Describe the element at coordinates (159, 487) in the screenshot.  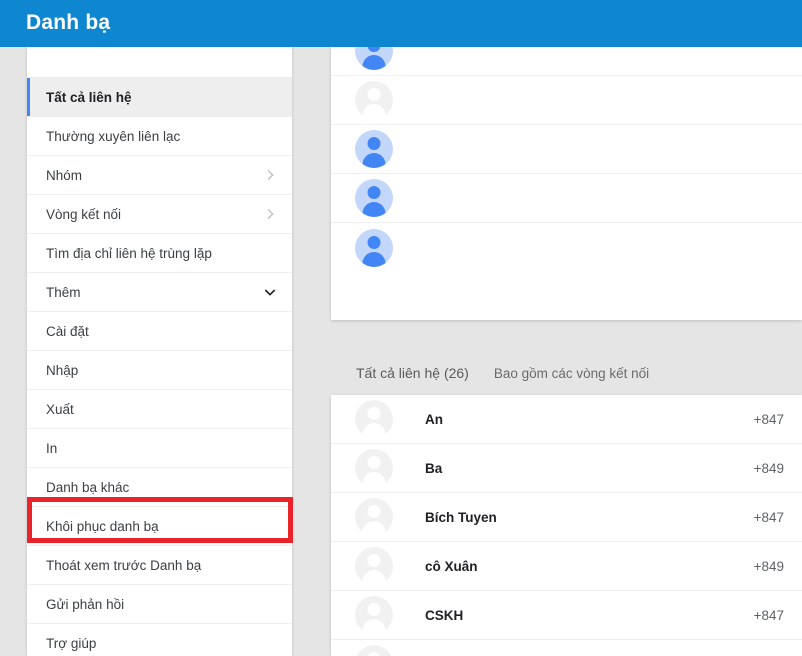
I see `sidebar-item-10: Danh bạ khác` at that location.